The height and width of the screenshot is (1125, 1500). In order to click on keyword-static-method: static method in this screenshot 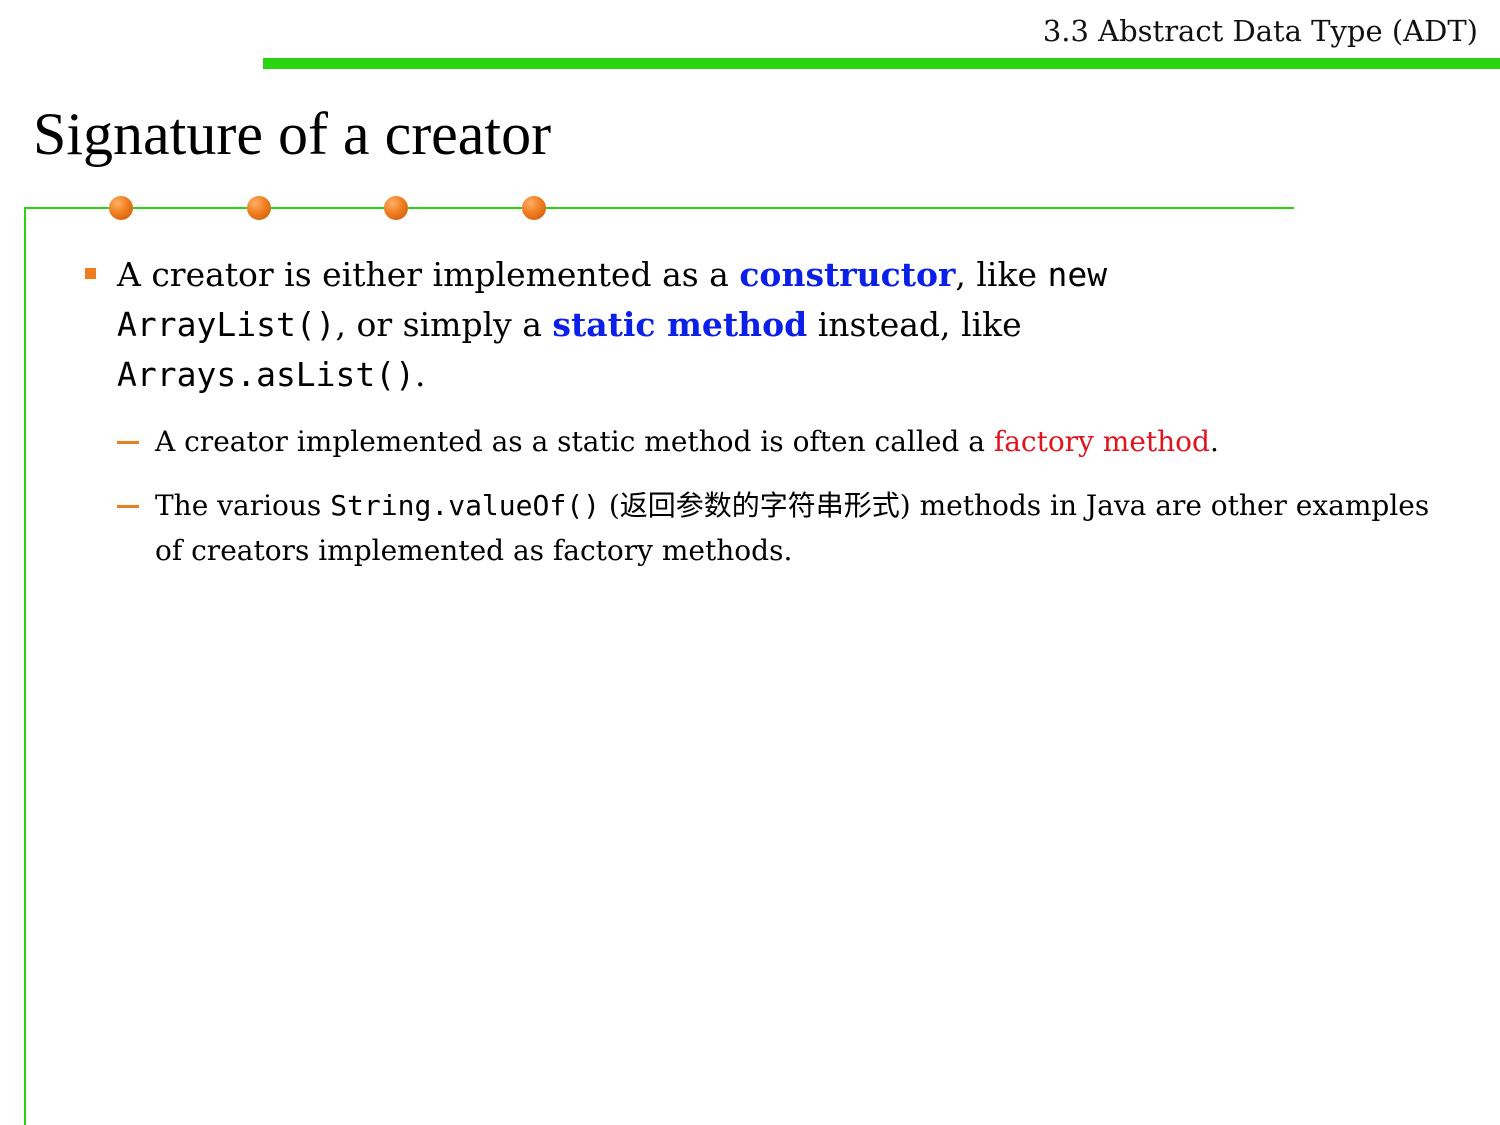, I will do `click(680, 324)`.